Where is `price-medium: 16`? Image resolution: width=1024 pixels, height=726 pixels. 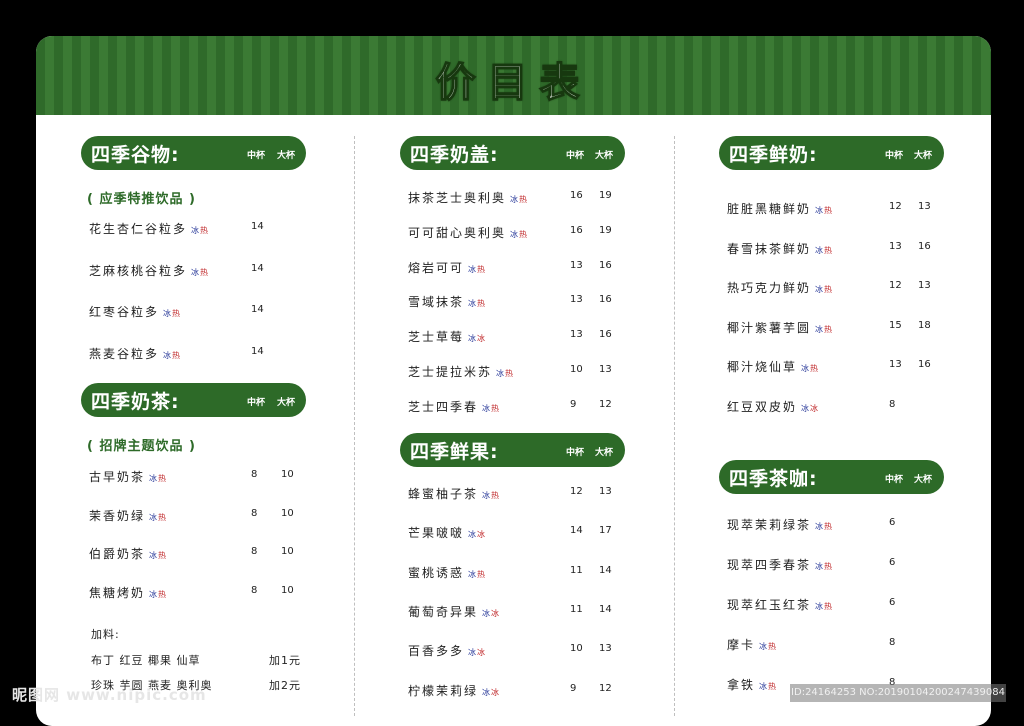 price-medium: 16 is located at coordinates (576, 195).